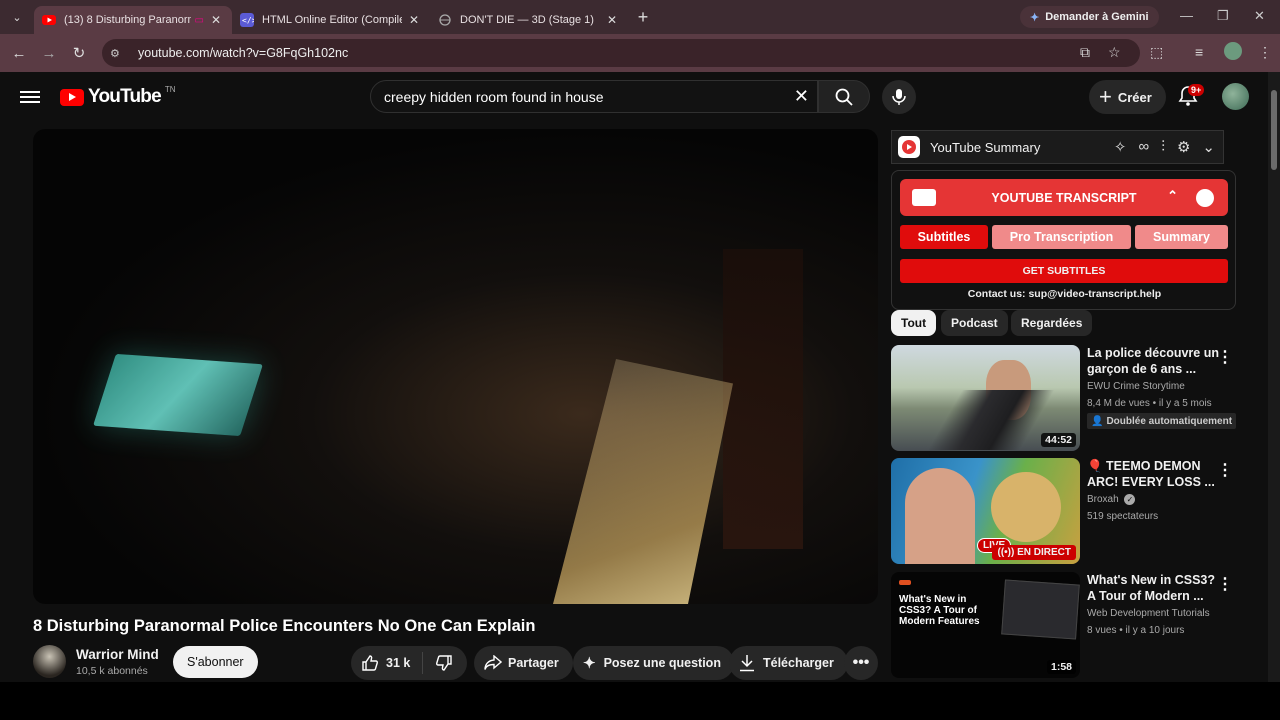 The image size is (1280, 720). What do you see at coordinates (1085, 52) in the screenshot?
I see `install-app-icon: ⧉` at bounding box center [1085, 52].